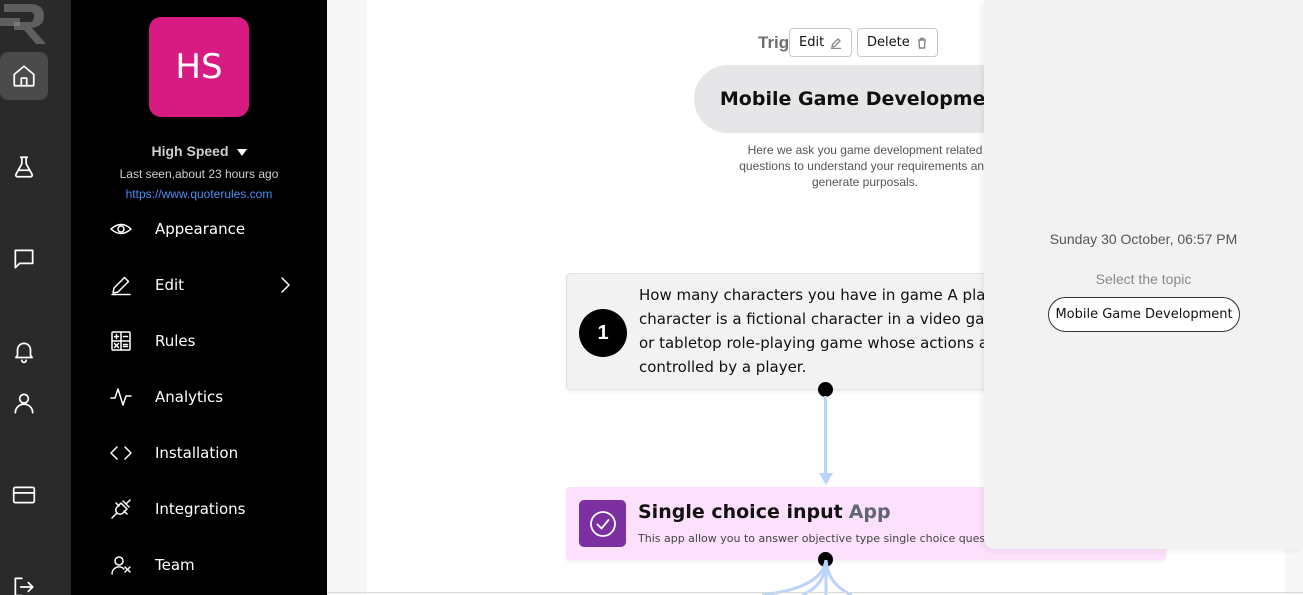 The height and width of the screenshot is (595, 1303). Describe the element at coordinates (121, 453) in the screenshot. I see `code-icon` at that location.